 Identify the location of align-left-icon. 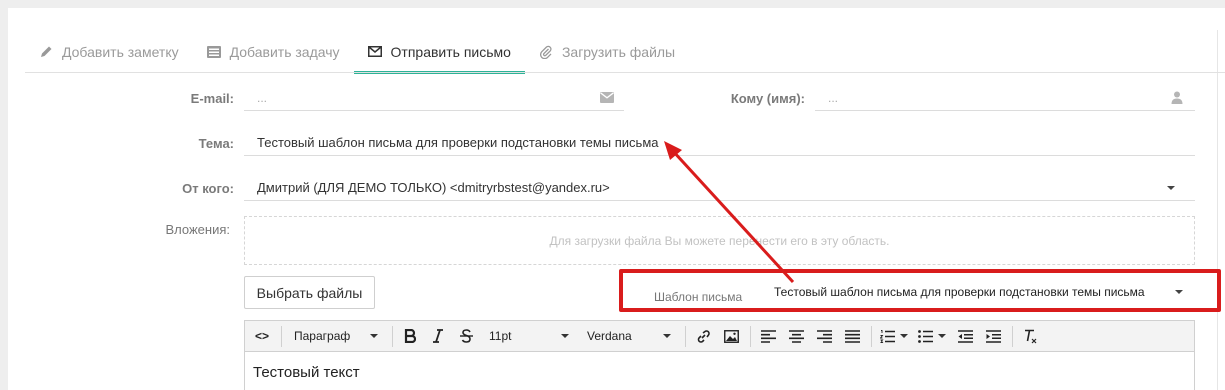
(768, 336).